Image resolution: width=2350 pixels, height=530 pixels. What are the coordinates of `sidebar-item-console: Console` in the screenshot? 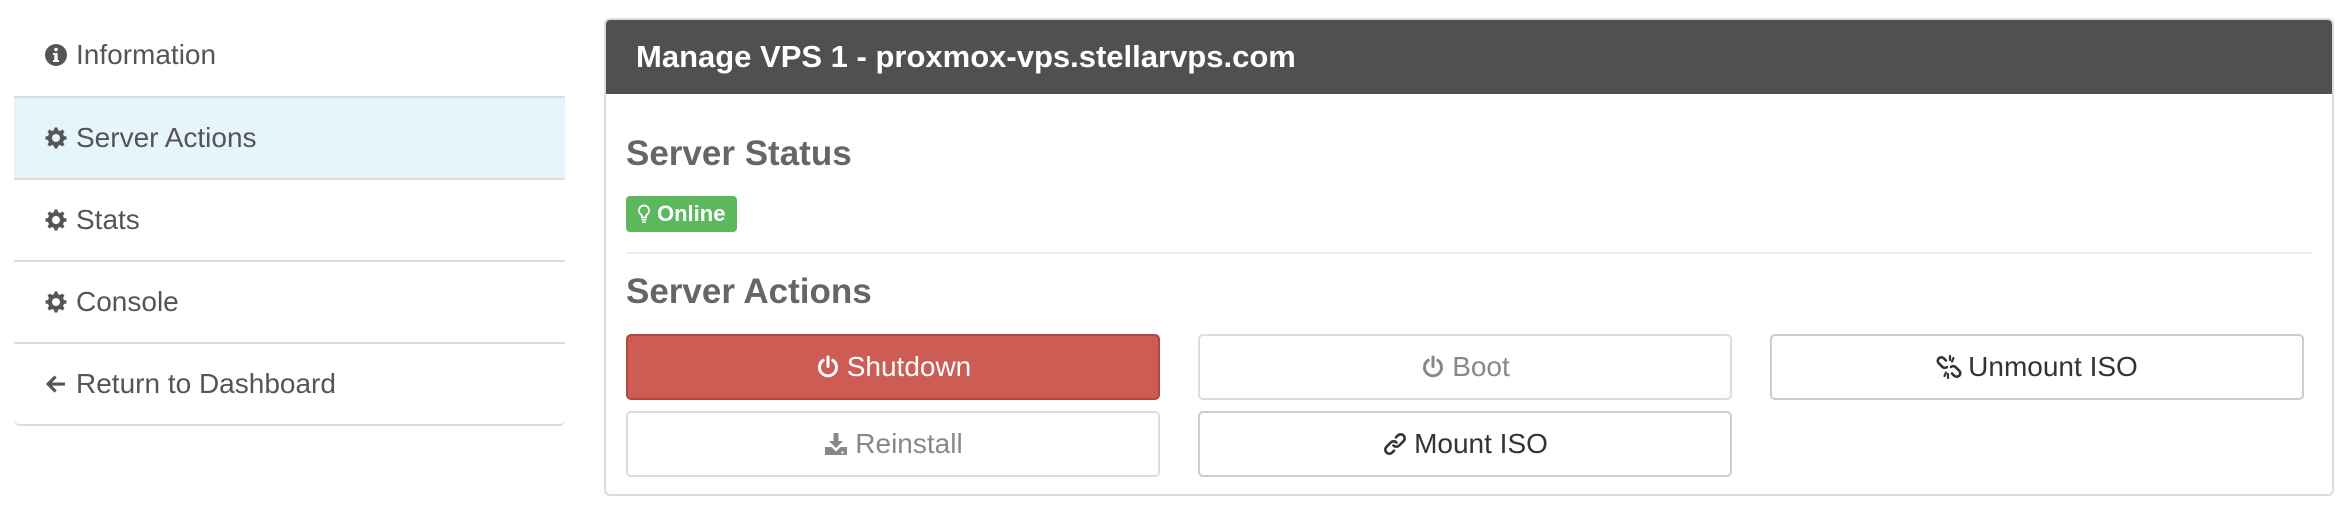 It's located at (289, 303).